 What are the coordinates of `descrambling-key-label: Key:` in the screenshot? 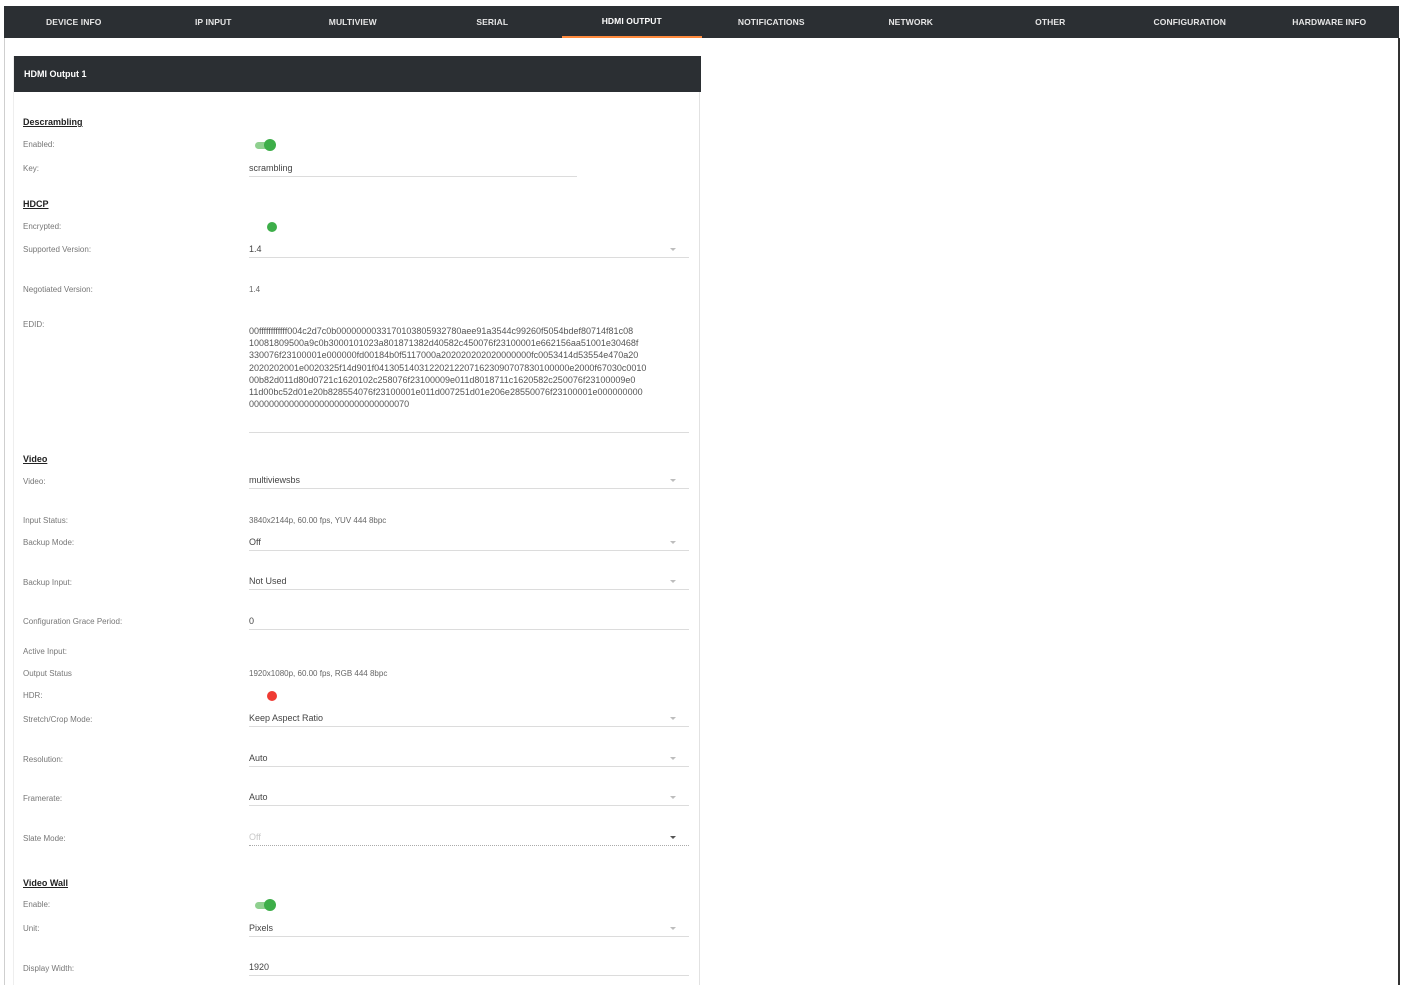 It's located at (31, 168).